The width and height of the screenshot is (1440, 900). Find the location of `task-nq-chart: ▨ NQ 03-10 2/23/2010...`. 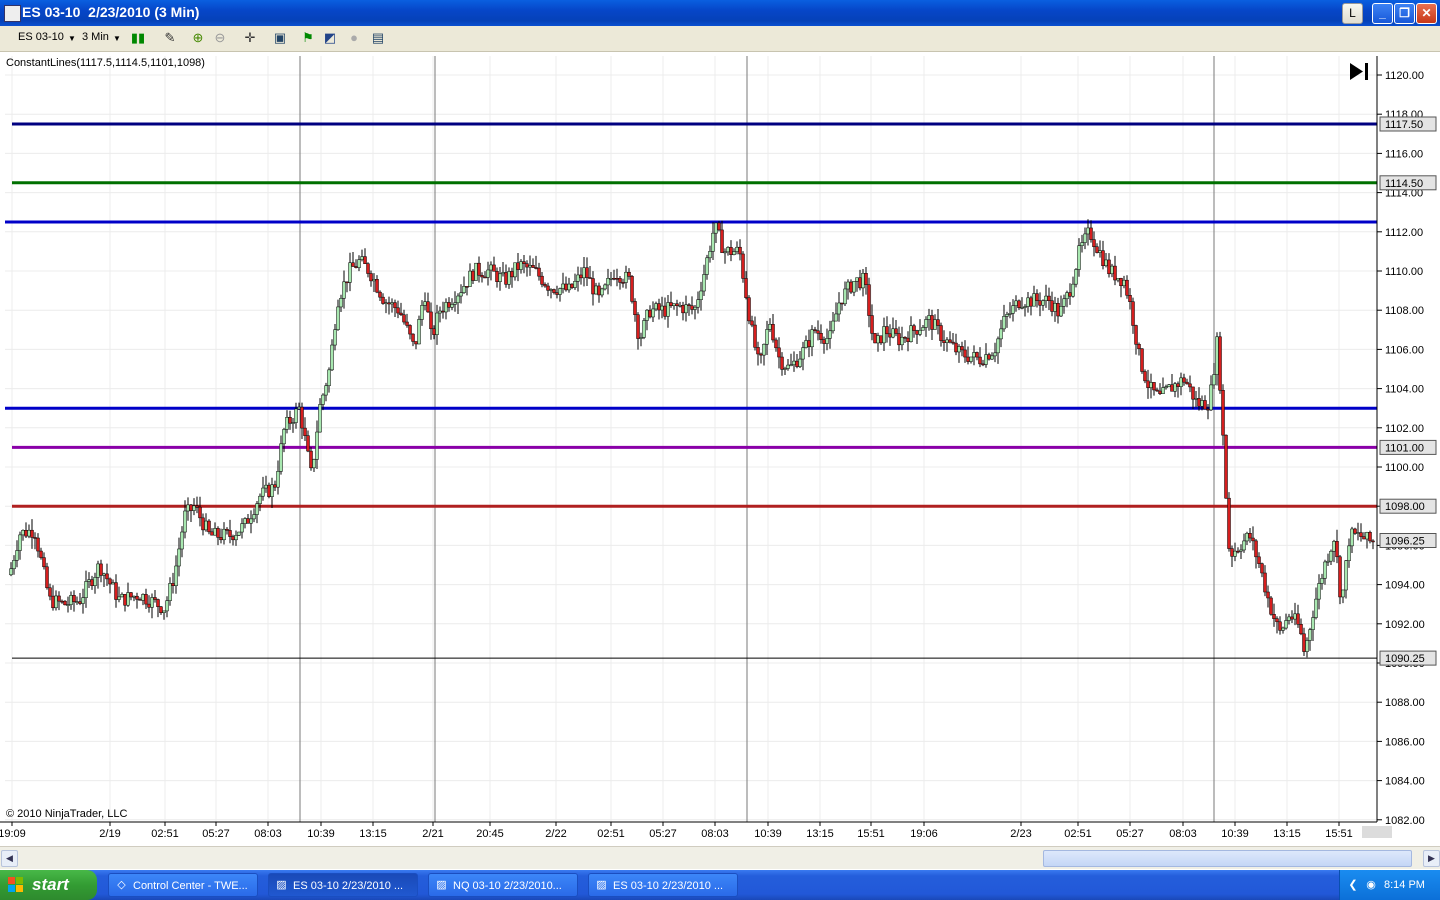

task-nq-chart: ▨ NQ 03-10 2/23/2010... is located at coordinates (503, 885).